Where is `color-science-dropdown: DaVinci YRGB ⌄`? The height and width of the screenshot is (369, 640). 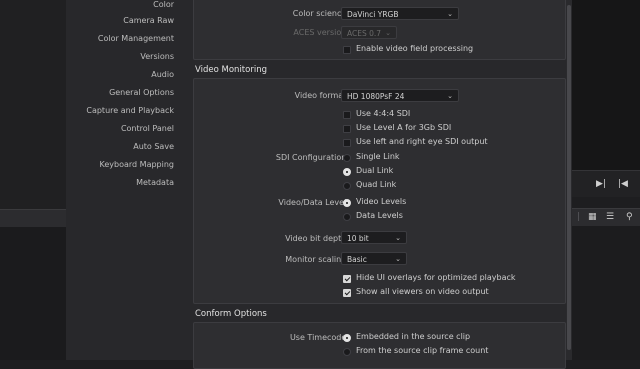 color-science-dropdown: DaVinci YRGB ⌄ is located at coordinates (400, 13).